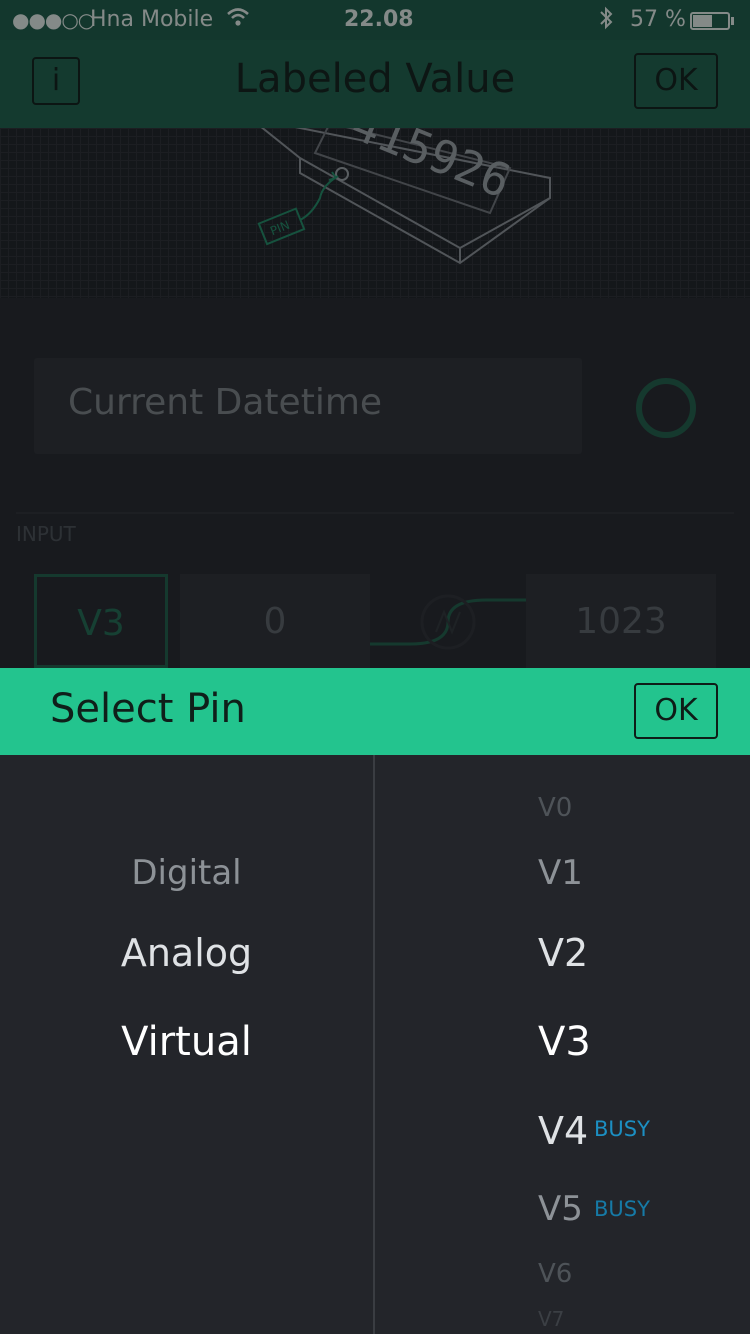 This screenshot has width=750, height=1334. I want to click on pin-option-v1: V1, so click(560, 873).